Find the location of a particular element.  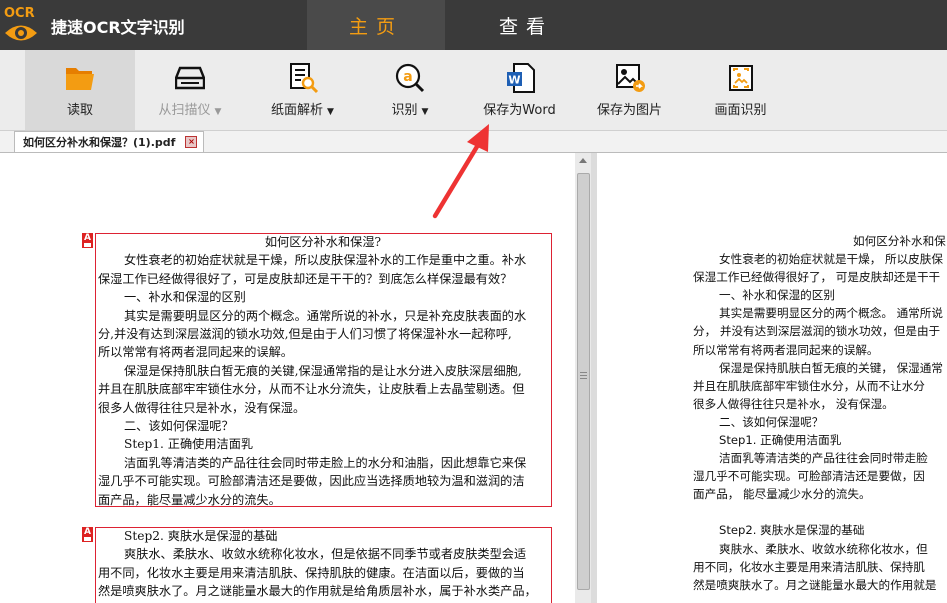

doc-line: 面产品，能尽量减少水分的流失。 is located at coordinates (189, 499).